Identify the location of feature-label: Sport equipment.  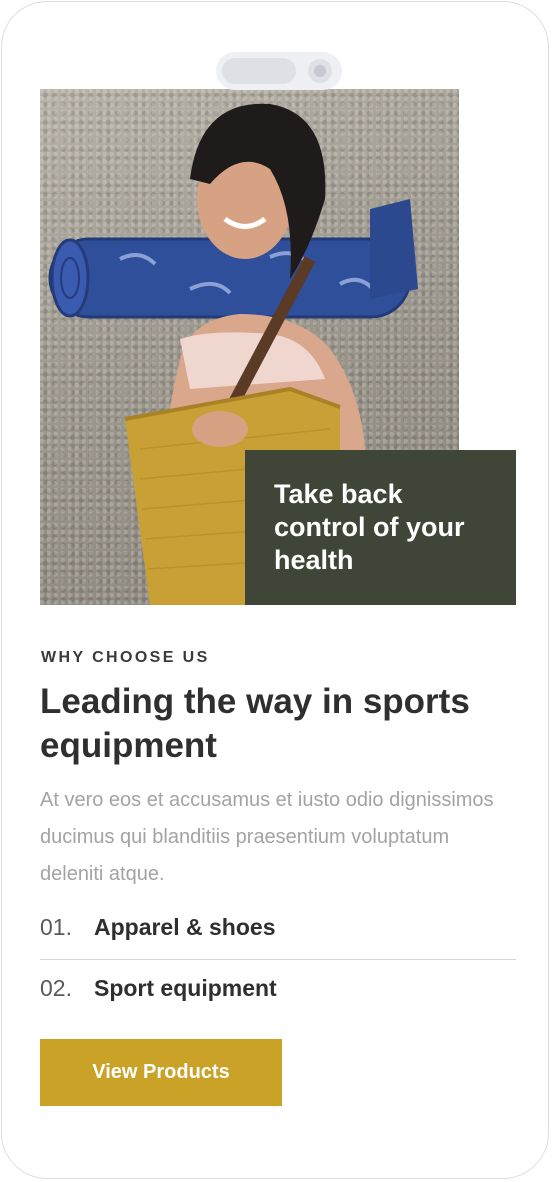
(185, 988).